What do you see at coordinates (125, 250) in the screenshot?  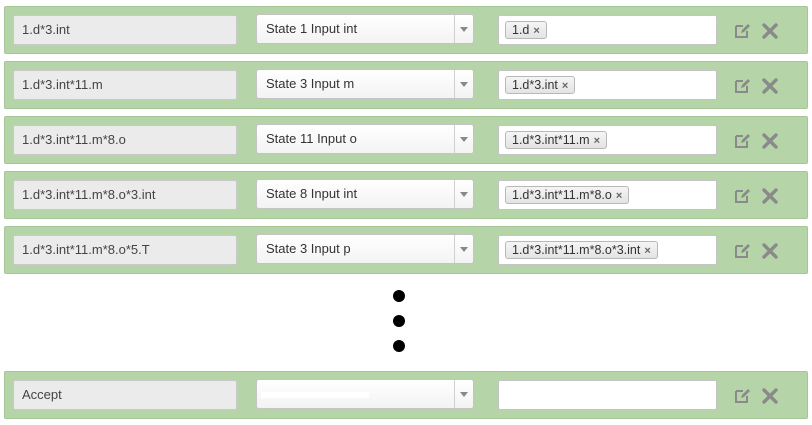 I see `state-name-field: 1.d*3.int*11.m*8.o*5.T` at bounding box center [125, 250].